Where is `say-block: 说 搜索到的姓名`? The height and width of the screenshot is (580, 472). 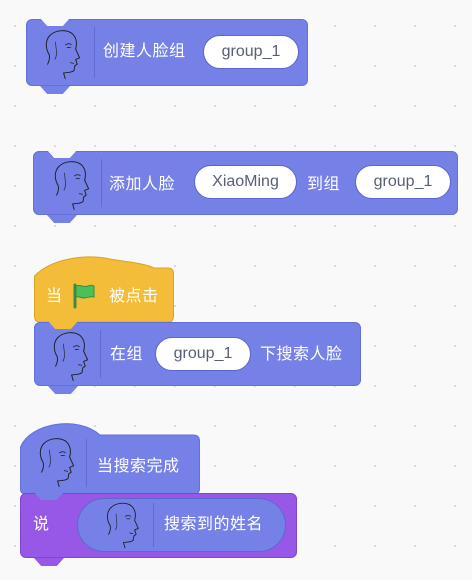 say-block: 说 搜索到的姓名 is located at coordinates (158, 529).